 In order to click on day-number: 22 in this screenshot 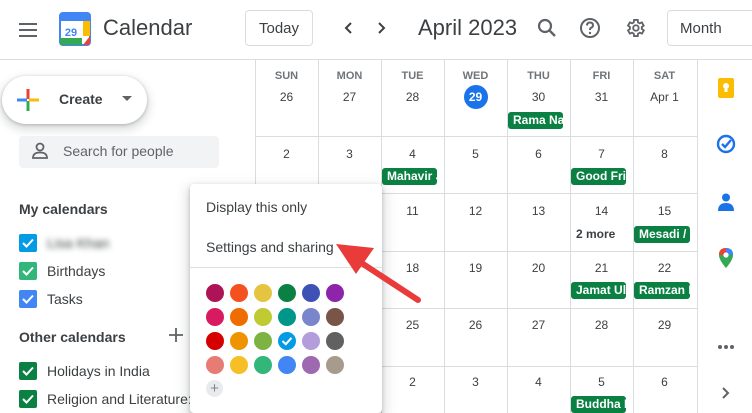, I will do `click(664, 268)`.